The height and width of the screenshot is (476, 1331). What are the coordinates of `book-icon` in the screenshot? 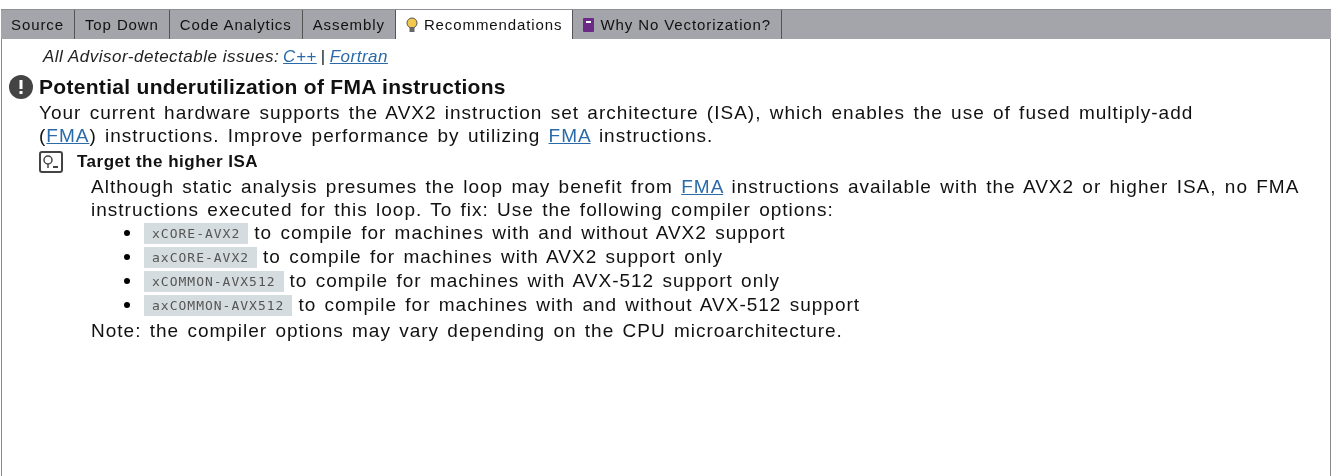 It's located at (589, 24).